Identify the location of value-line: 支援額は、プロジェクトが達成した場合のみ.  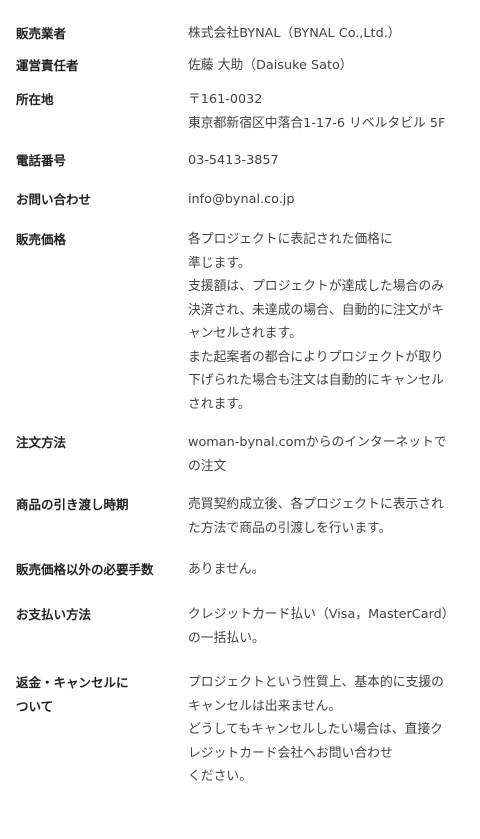
(316, 286).